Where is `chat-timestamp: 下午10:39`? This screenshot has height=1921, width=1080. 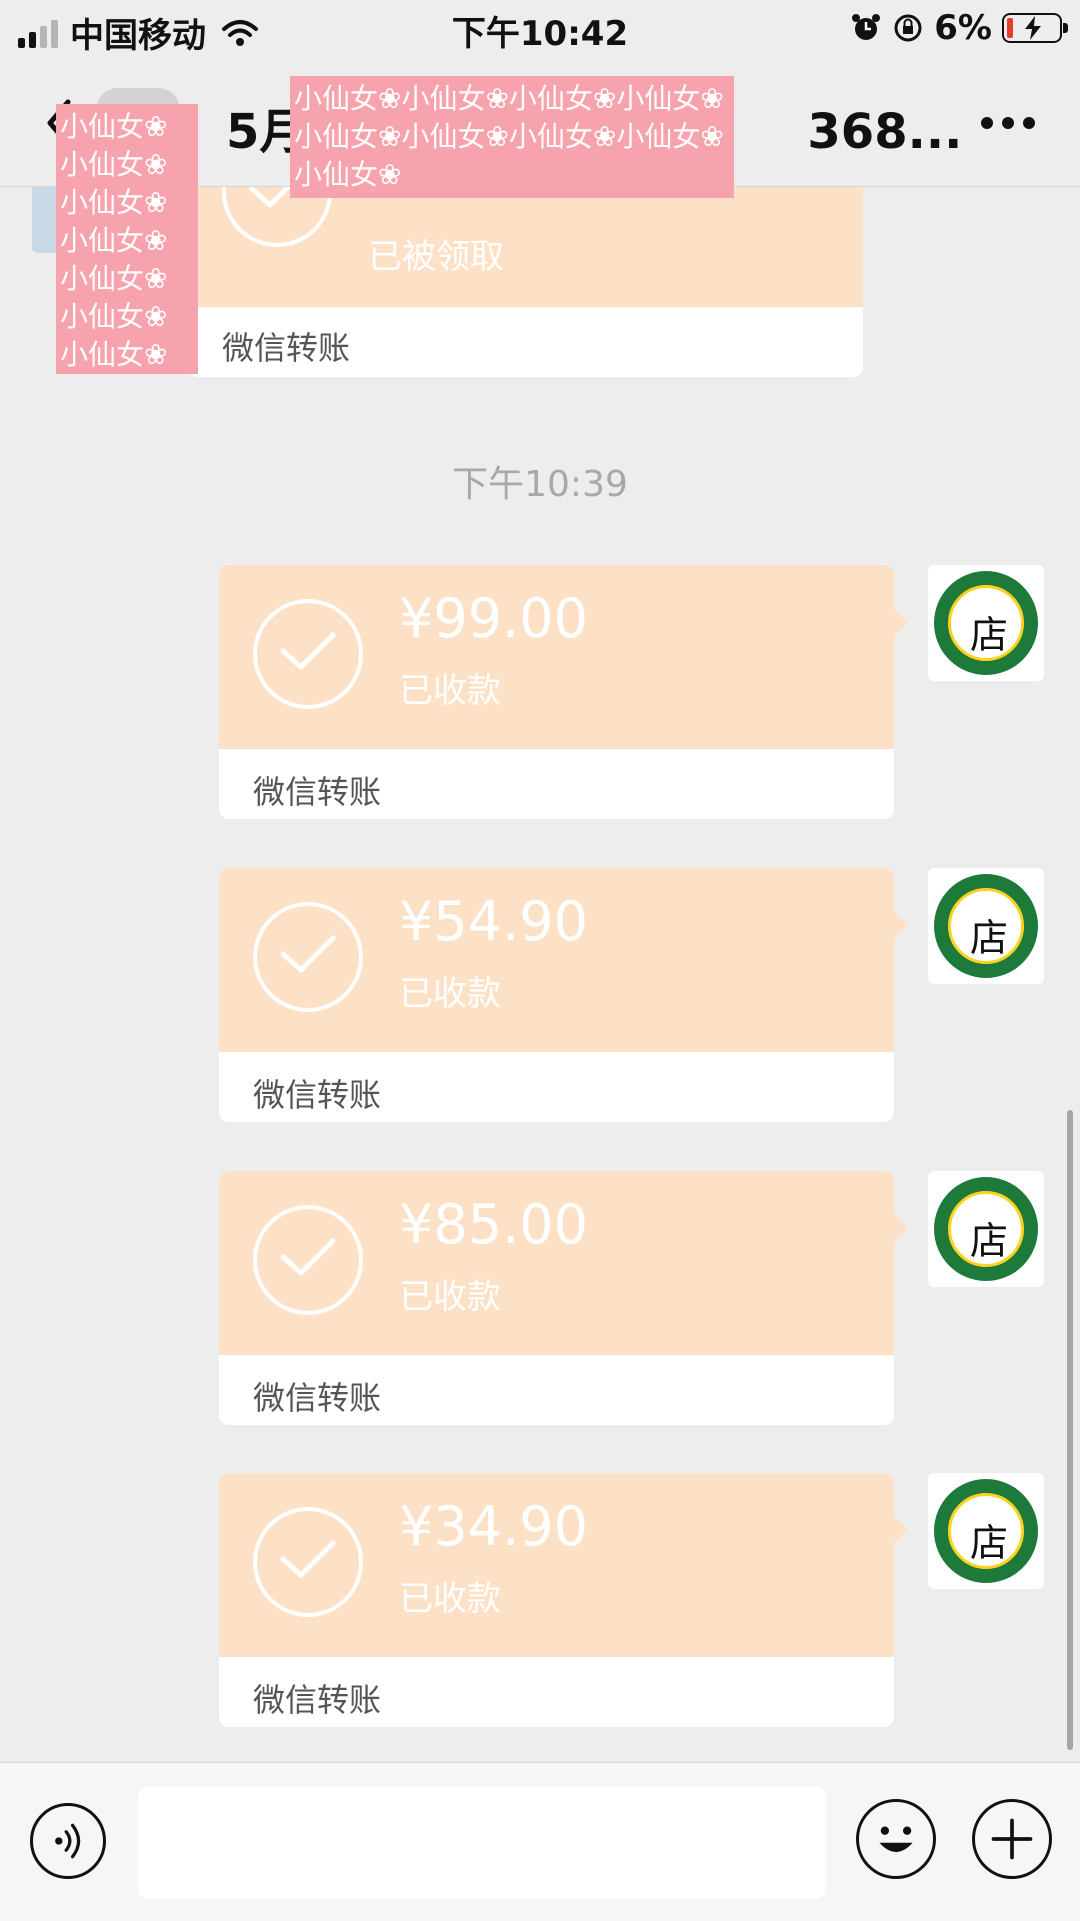
chat-timestamp: 下午10:39 is located at coordinates (540, 484).